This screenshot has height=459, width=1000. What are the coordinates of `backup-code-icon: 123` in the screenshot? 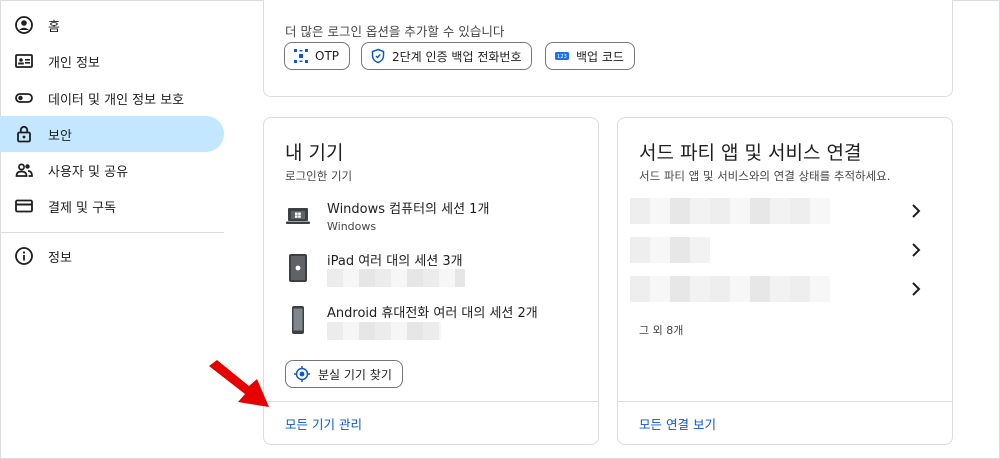 It's located at (562, 56).